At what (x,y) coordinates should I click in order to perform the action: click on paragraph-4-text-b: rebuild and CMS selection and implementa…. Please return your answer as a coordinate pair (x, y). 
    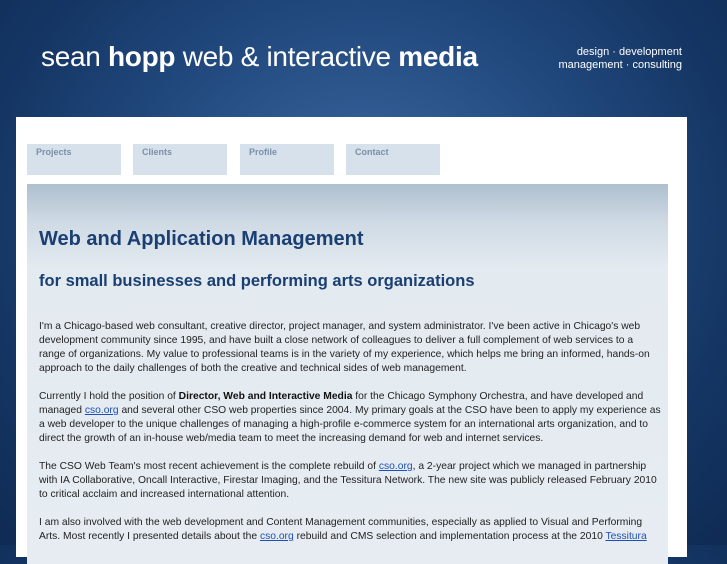
    Looking at the image, I should click on (449, 536).